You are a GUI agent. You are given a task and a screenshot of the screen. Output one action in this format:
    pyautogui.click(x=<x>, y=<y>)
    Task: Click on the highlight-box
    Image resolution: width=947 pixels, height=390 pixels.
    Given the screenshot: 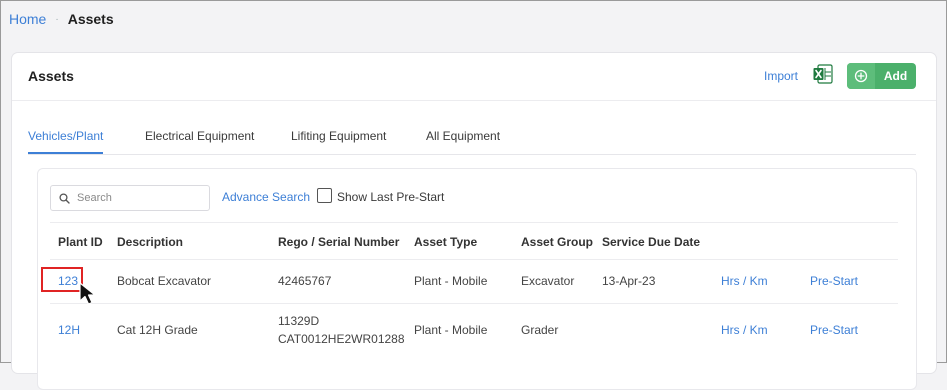 What is the action you would take?
    pyautogui.click(x=62, y=279)
    